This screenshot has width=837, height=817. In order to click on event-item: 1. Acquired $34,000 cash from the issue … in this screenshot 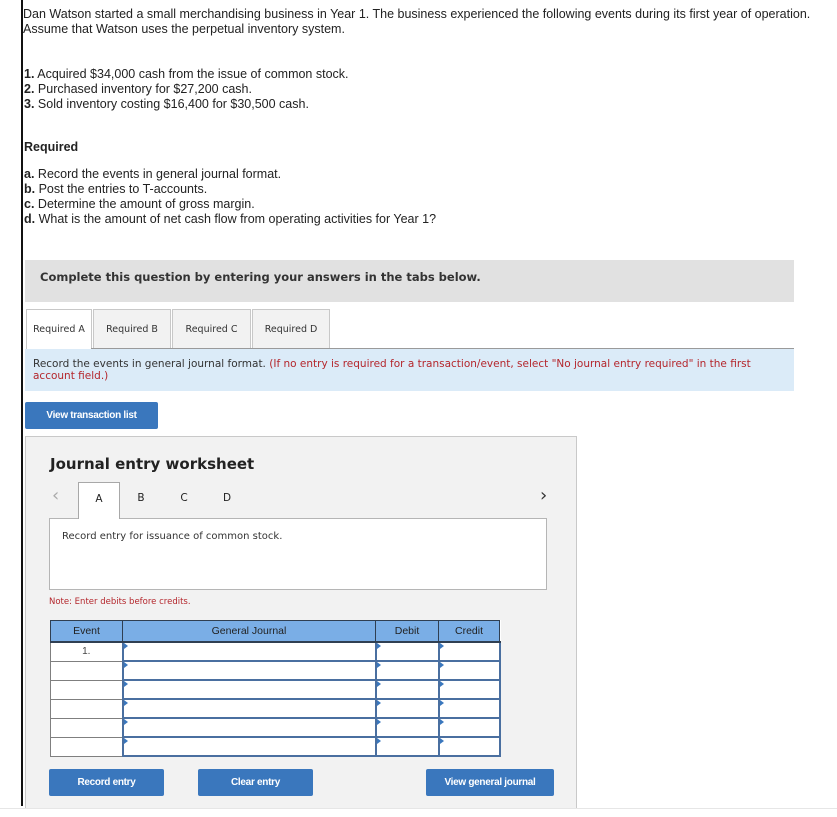, I will do `click(186, 74)`.